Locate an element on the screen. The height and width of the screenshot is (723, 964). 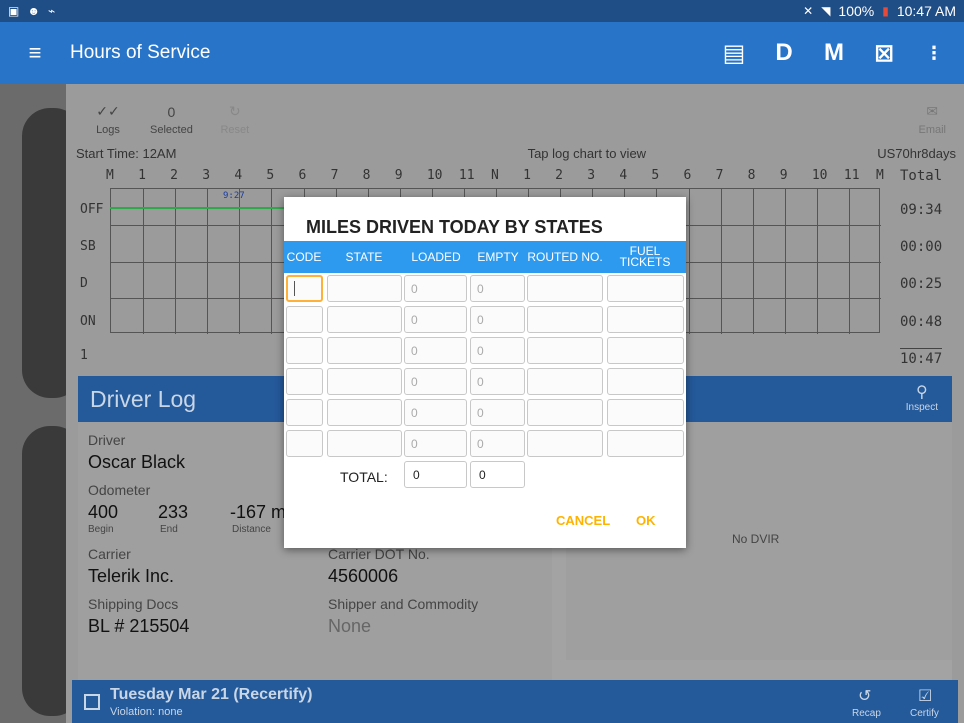
log-toolbar: ✓✓ Logs 0 Selected ↻ Reset ✉ Email is located at coordinates (515, 114).